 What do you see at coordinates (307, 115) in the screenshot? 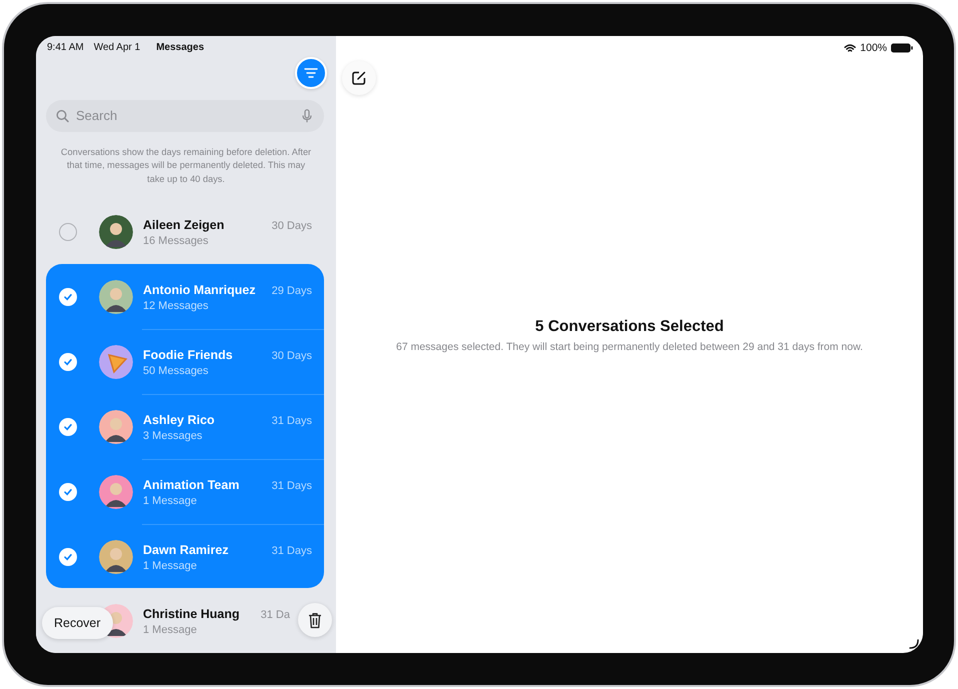
I see `microphone-icon` at bounding box center [307, 115].